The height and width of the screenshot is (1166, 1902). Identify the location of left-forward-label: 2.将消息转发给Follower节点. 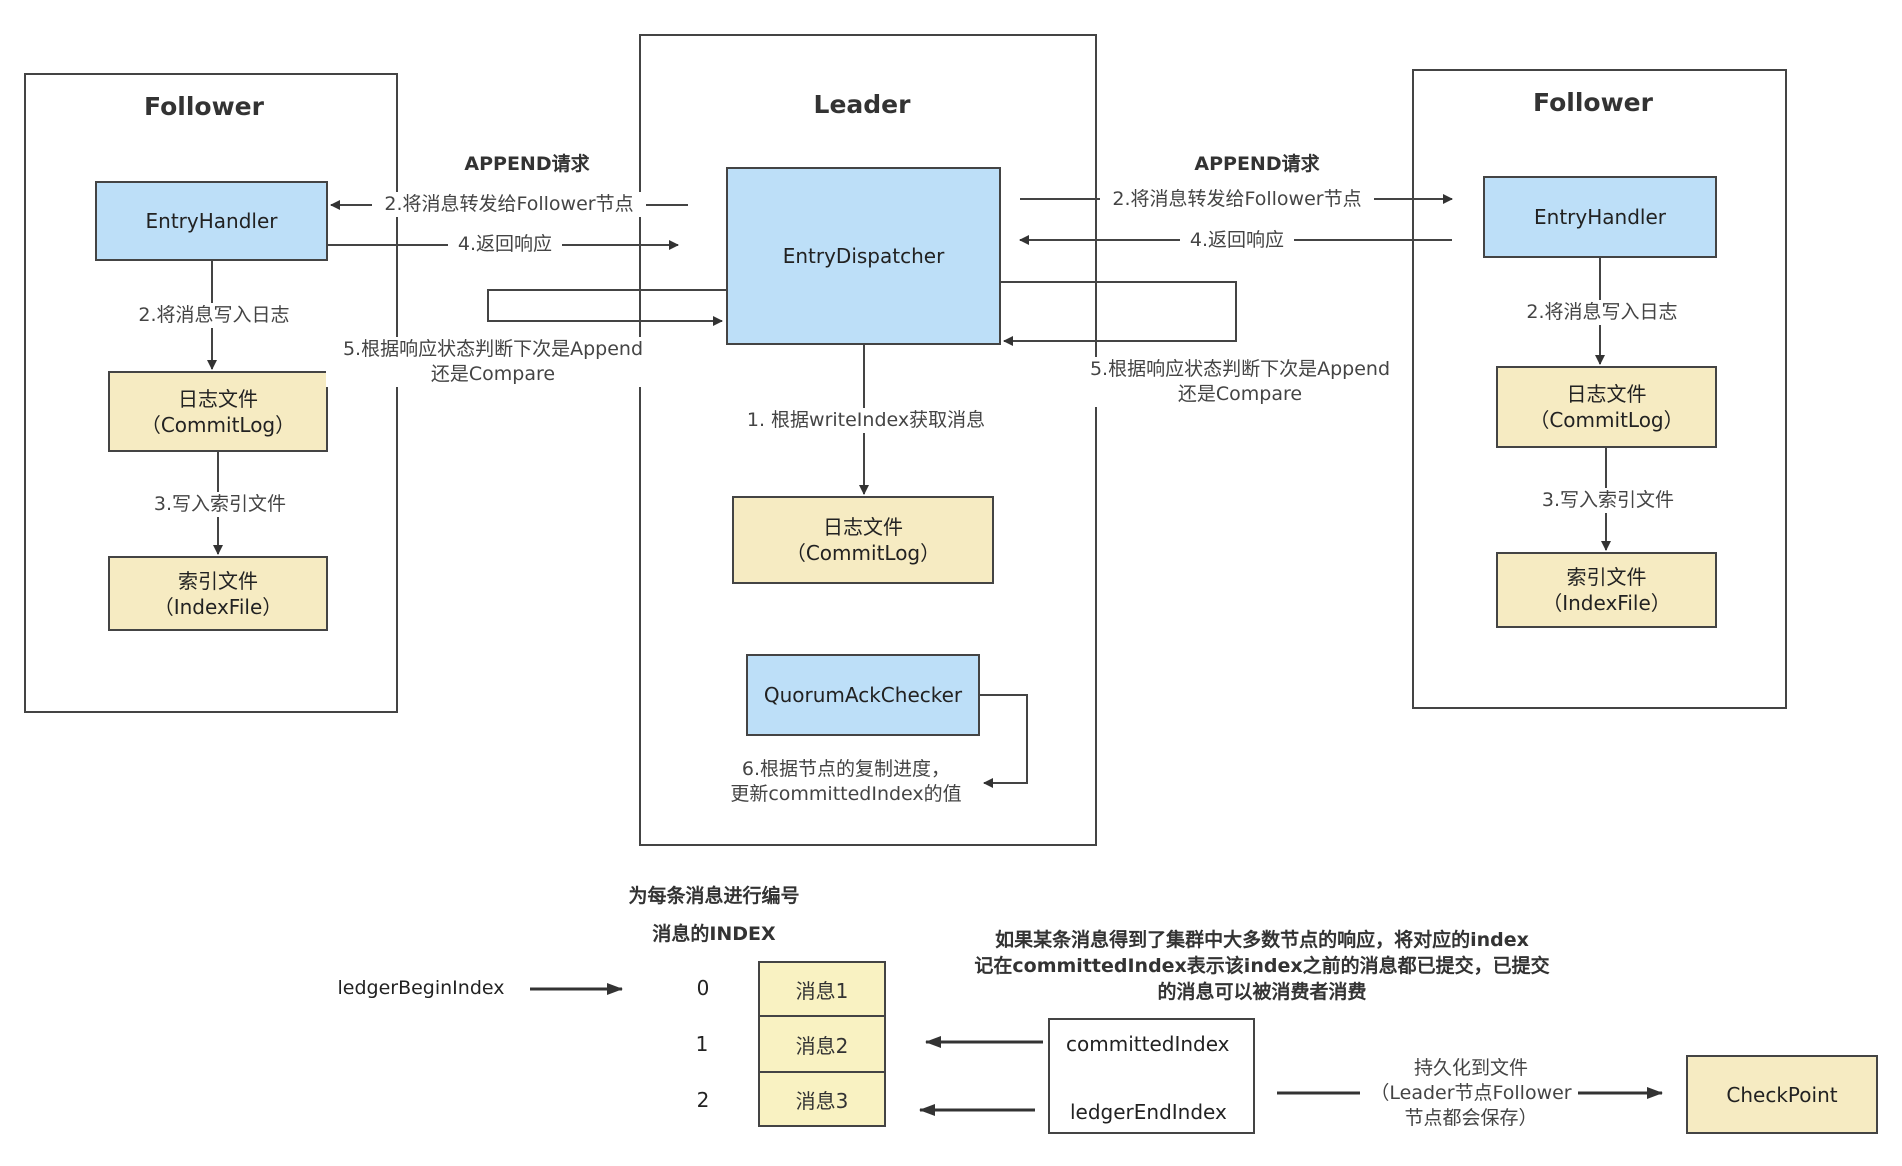
(509, 204).